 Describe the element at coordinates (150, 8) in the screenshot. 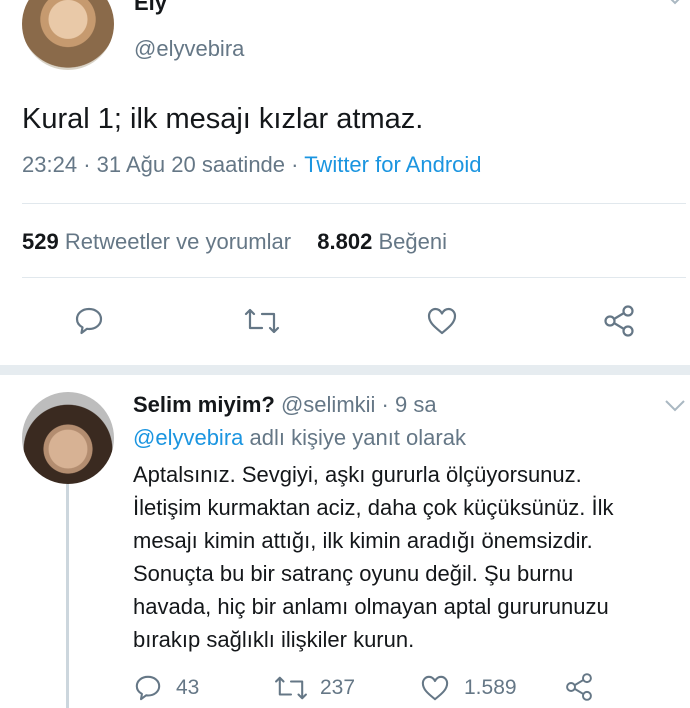

I see `author-display-name: Ely` at that location.